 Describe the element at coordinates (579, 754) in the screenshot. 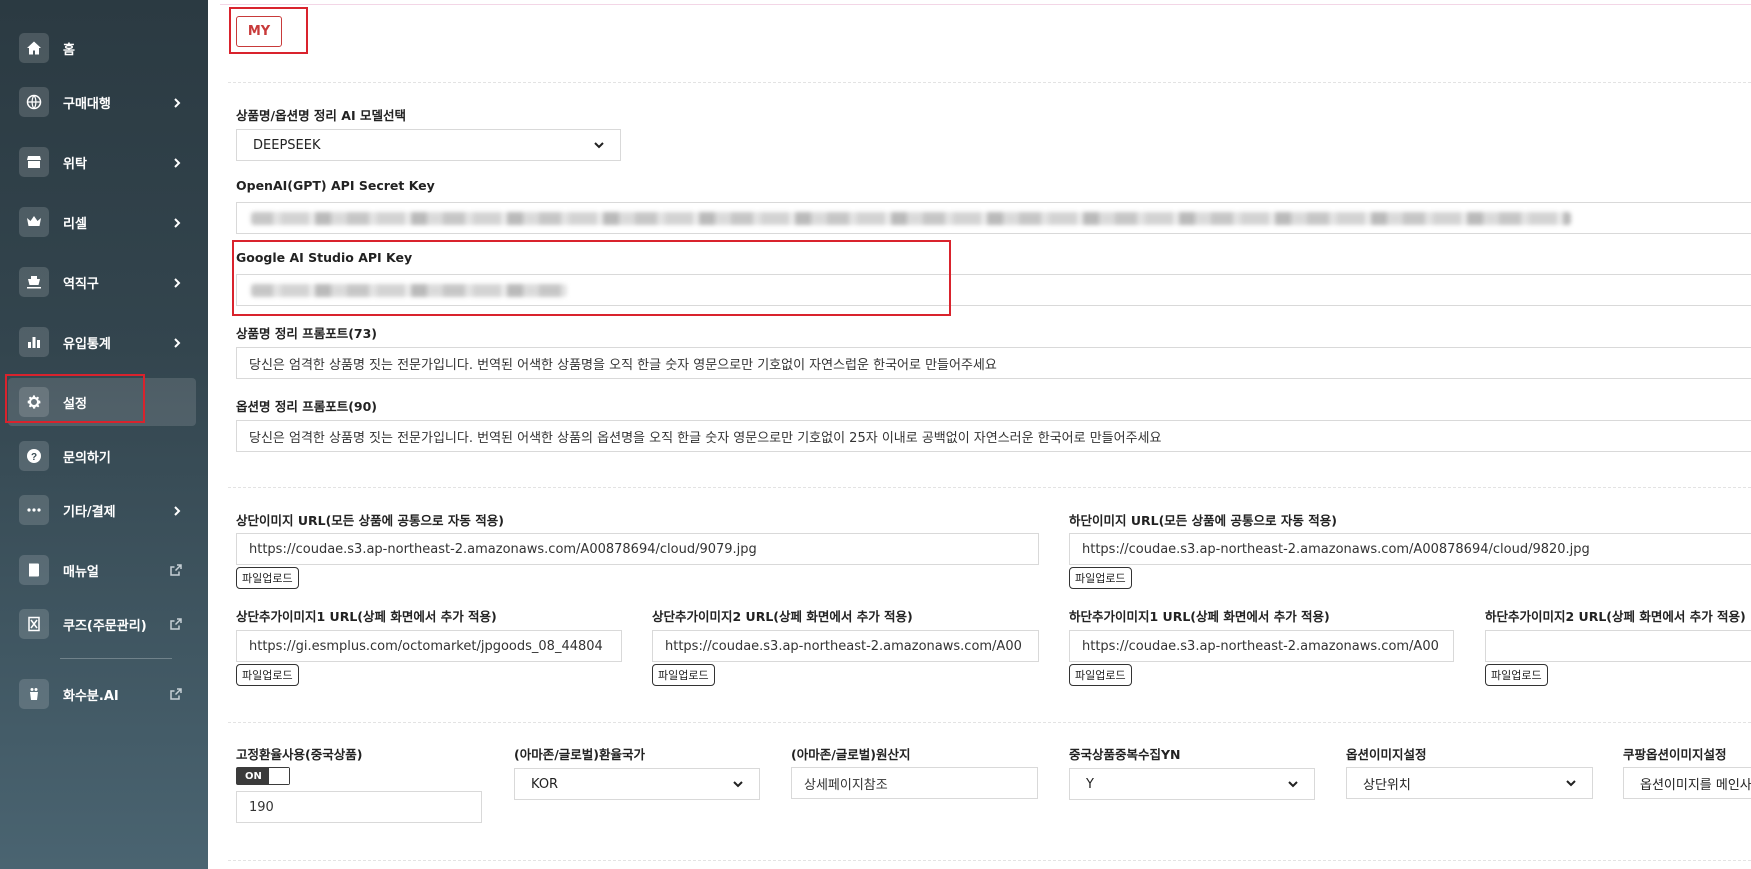

I see `exchange-country-label: (아마존/글로벌)환율국가` at that location.